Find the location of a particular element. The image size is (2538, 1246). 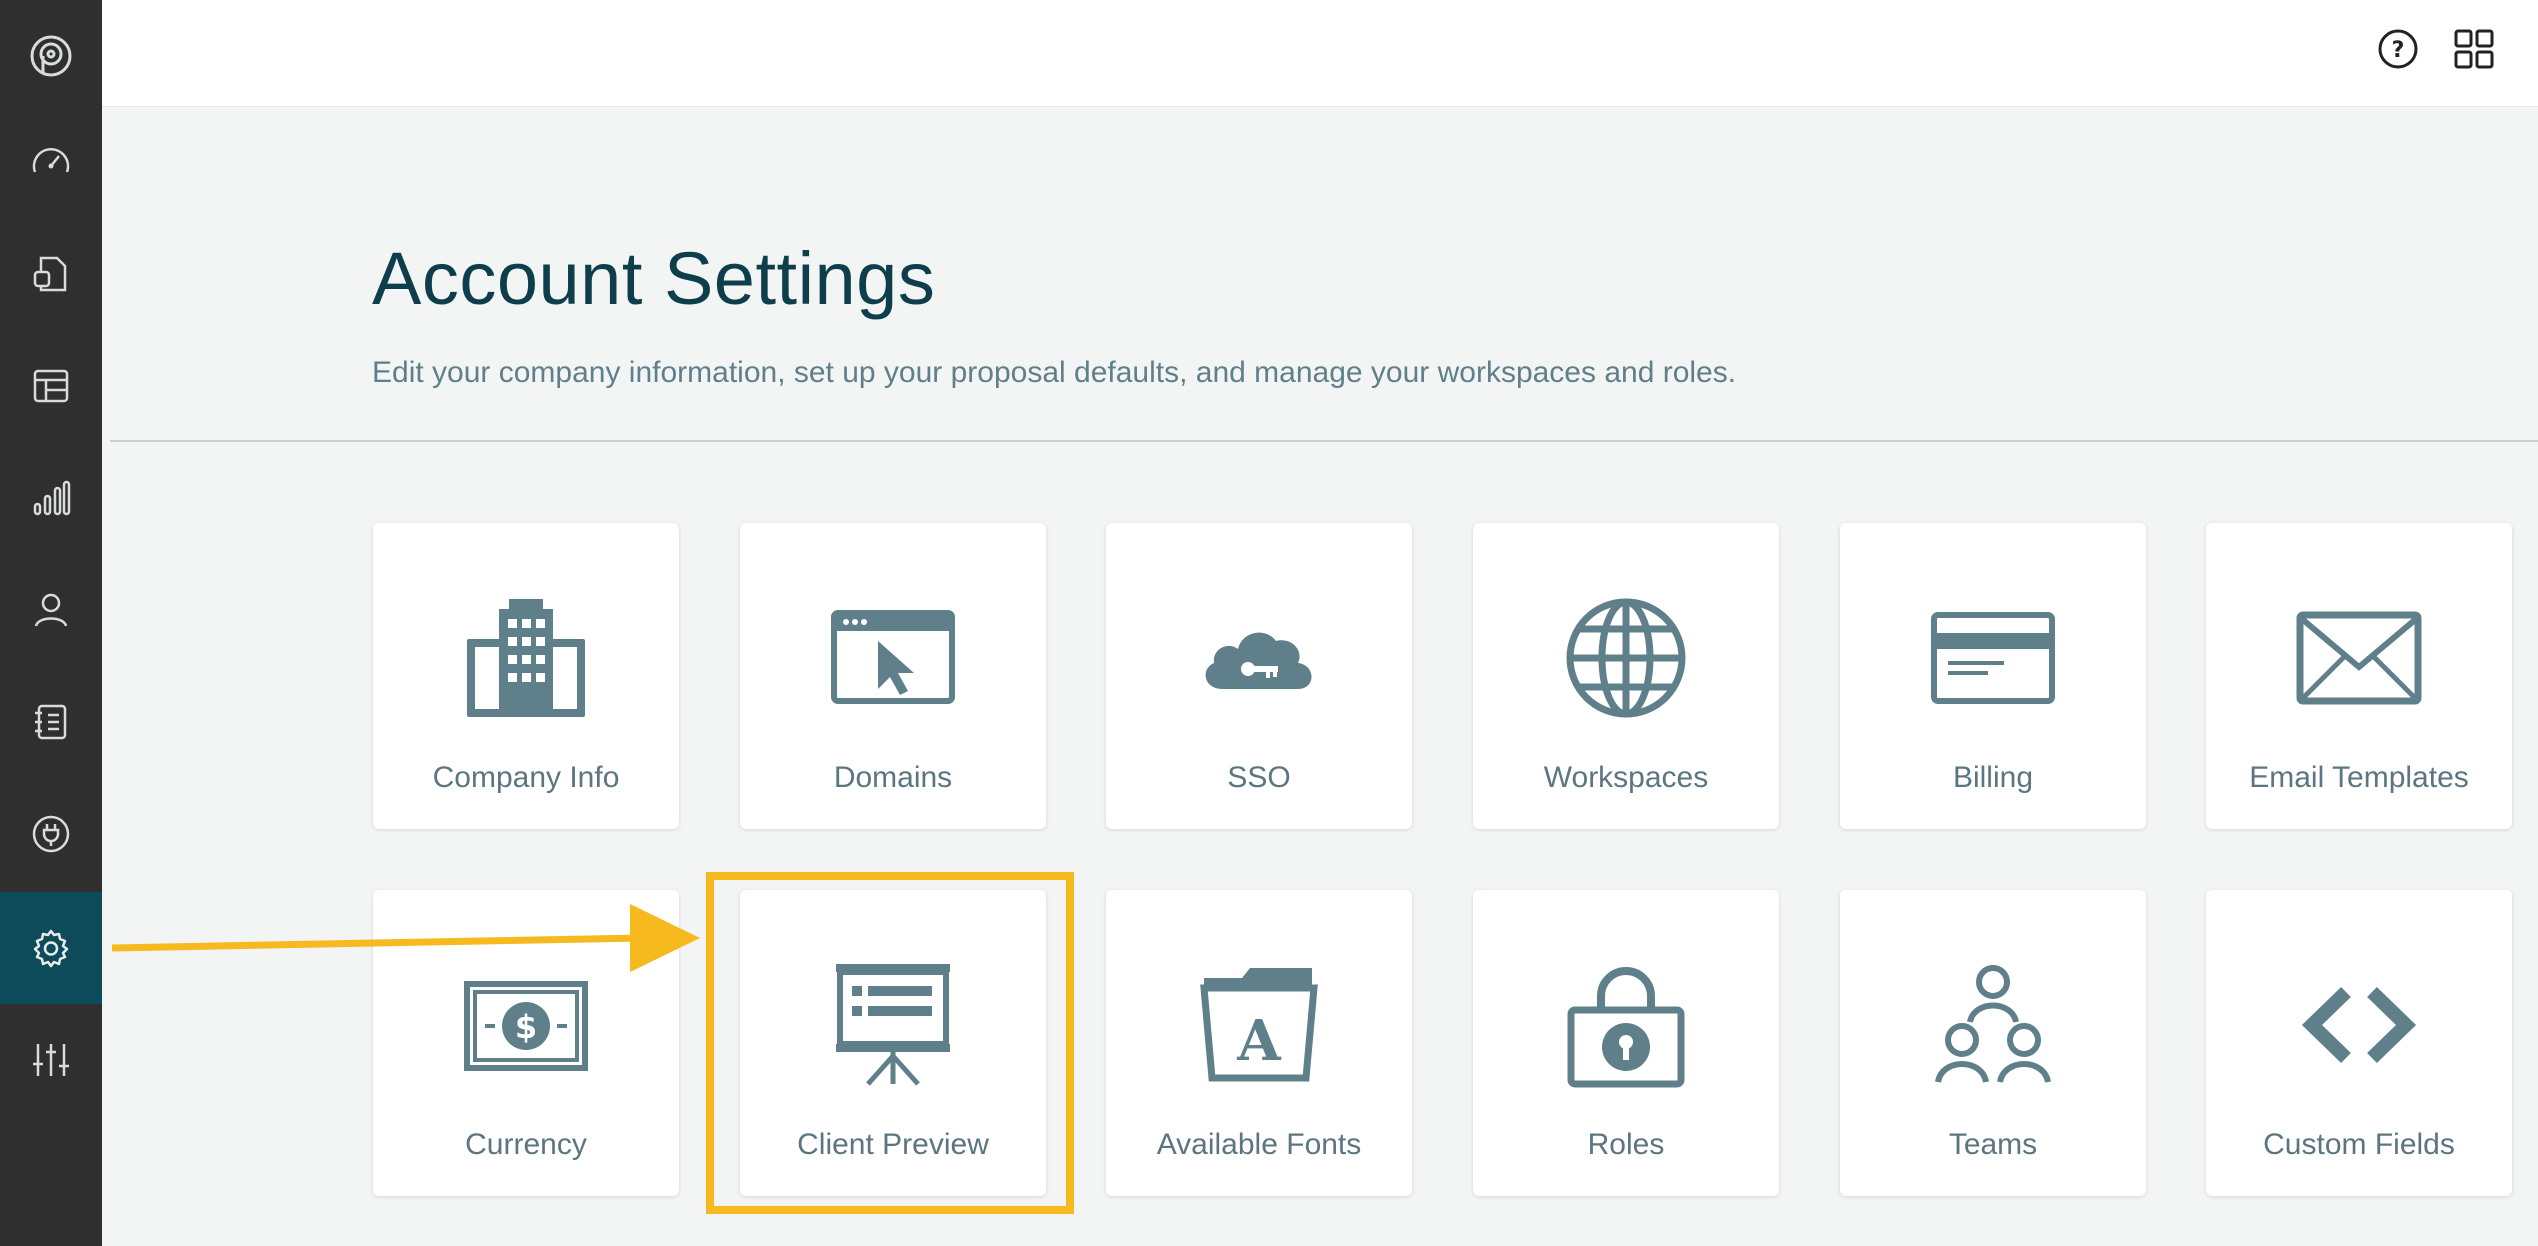

credit-card-icon is located at coordinates (1993, 658).